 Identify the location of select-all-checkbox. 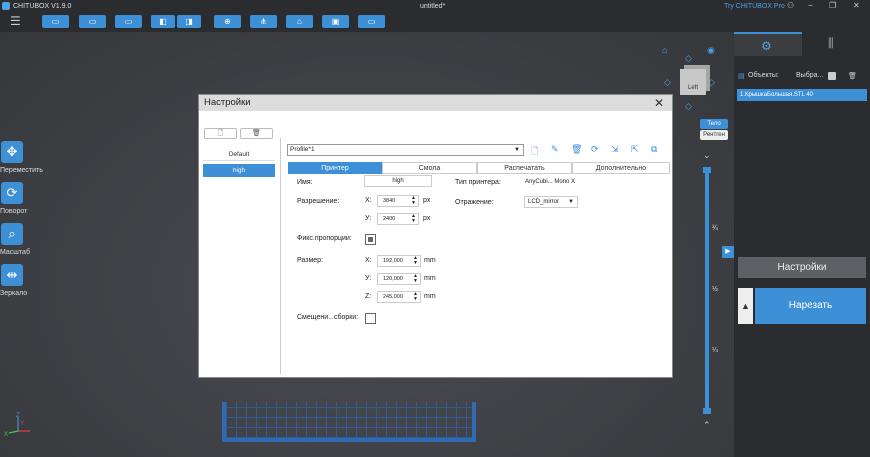
(832, 76).